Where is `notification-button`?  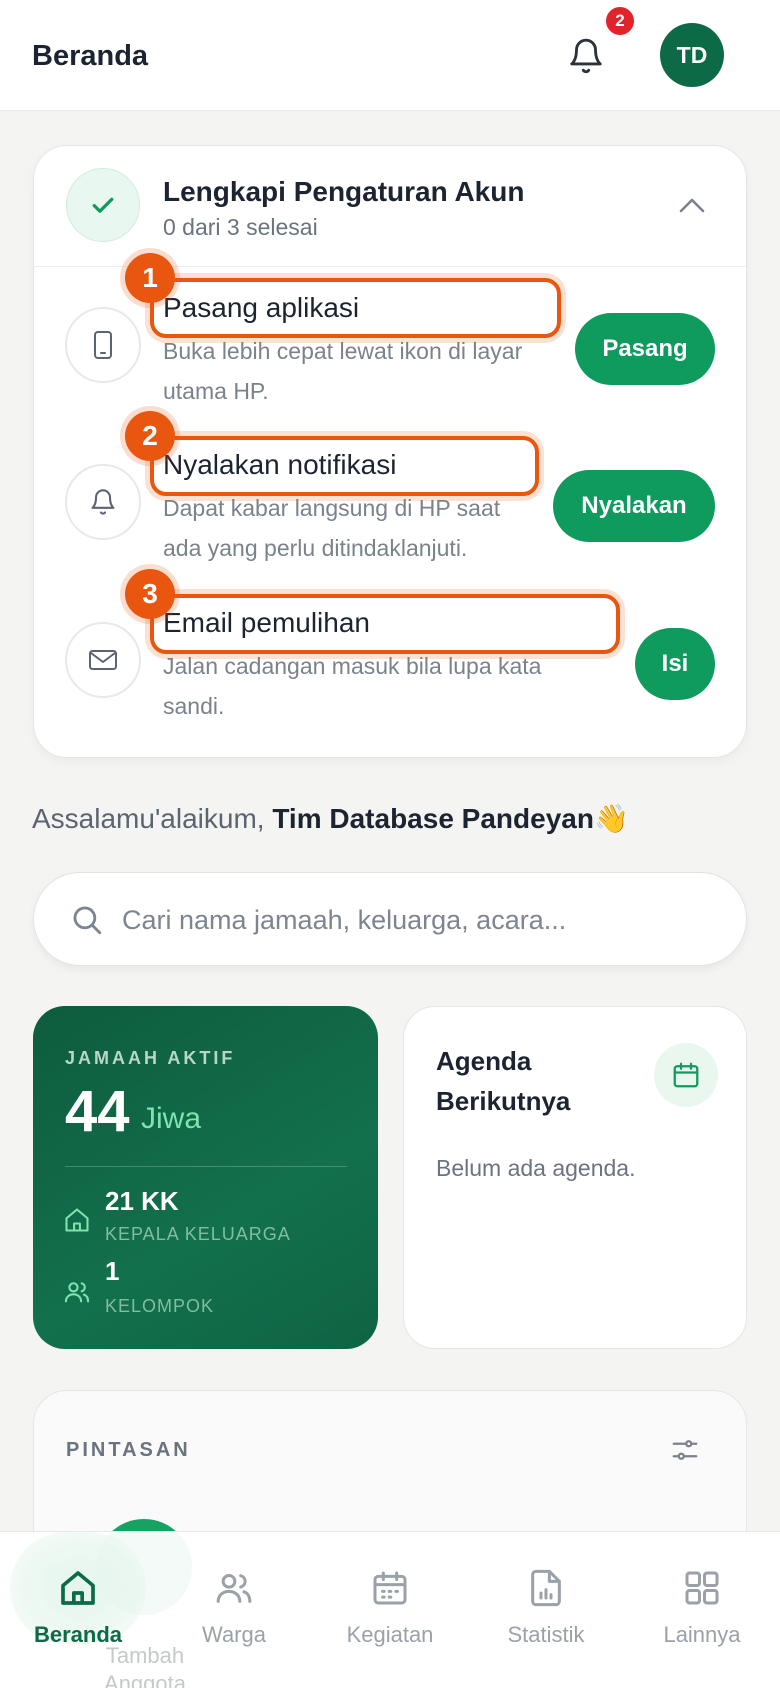 notification-button is located at coordinates (586, 56).